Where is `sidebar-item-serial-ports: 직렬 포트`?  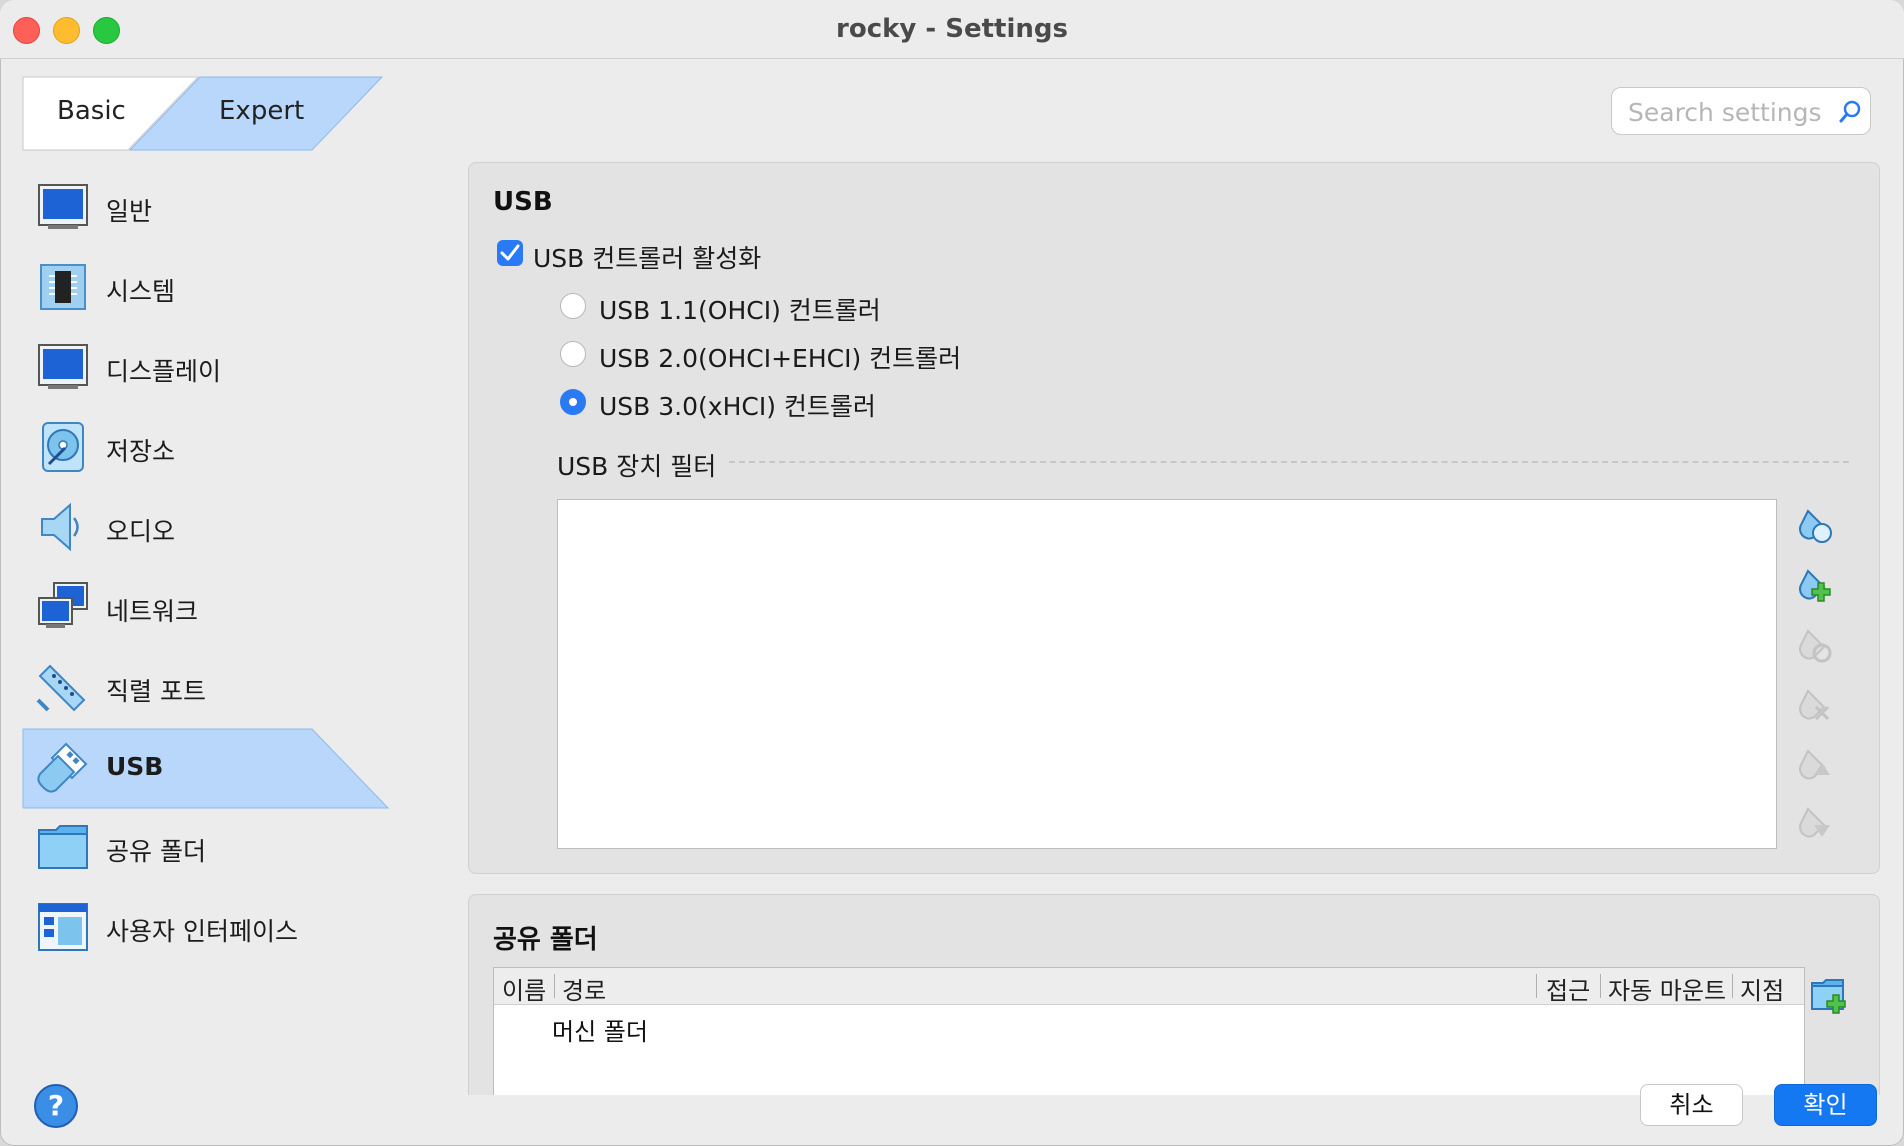
sidebar-item-serial-ports: 직렬 포트 is located at coordinates (207, 688).